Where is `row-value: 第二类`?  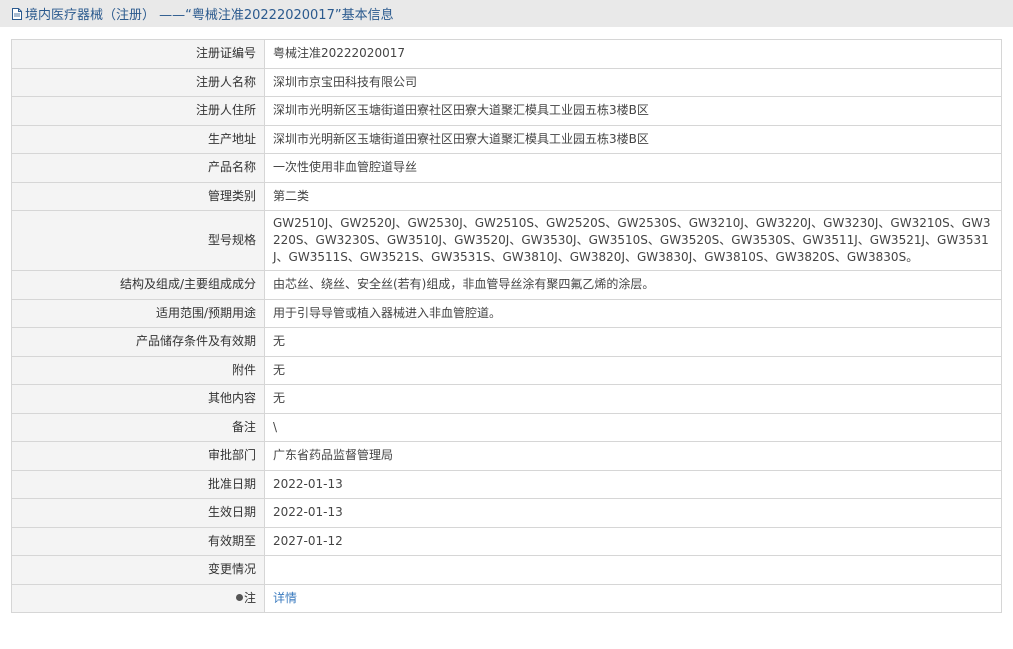 row-value: 第二类 is located at coordinates (633, 196).